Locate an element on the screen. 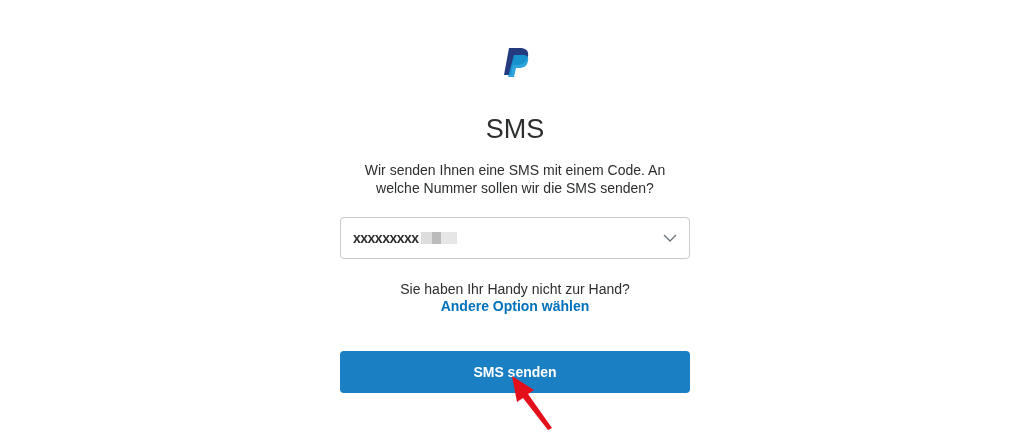  phone-select: xxxxxxxxx is located at coordinates (515, 238).